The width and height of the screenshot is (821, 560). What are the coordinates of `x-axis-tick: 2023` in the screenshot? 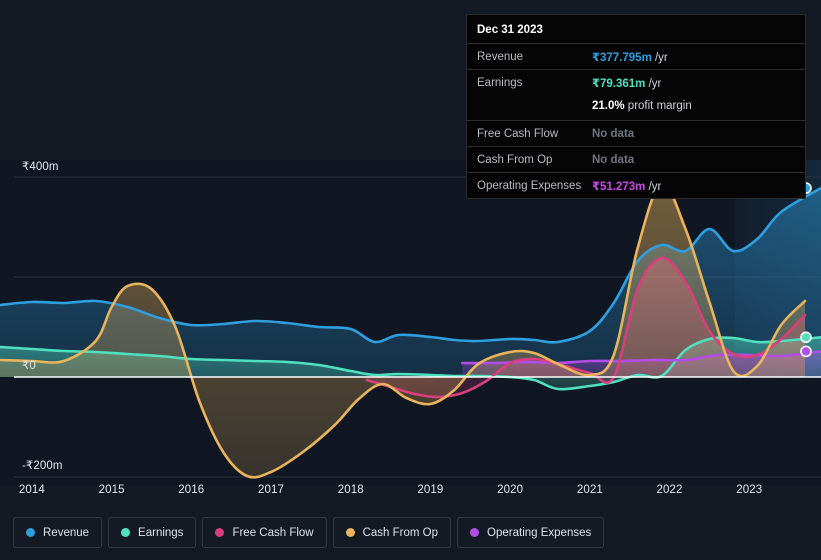 It's located at (749, 490).